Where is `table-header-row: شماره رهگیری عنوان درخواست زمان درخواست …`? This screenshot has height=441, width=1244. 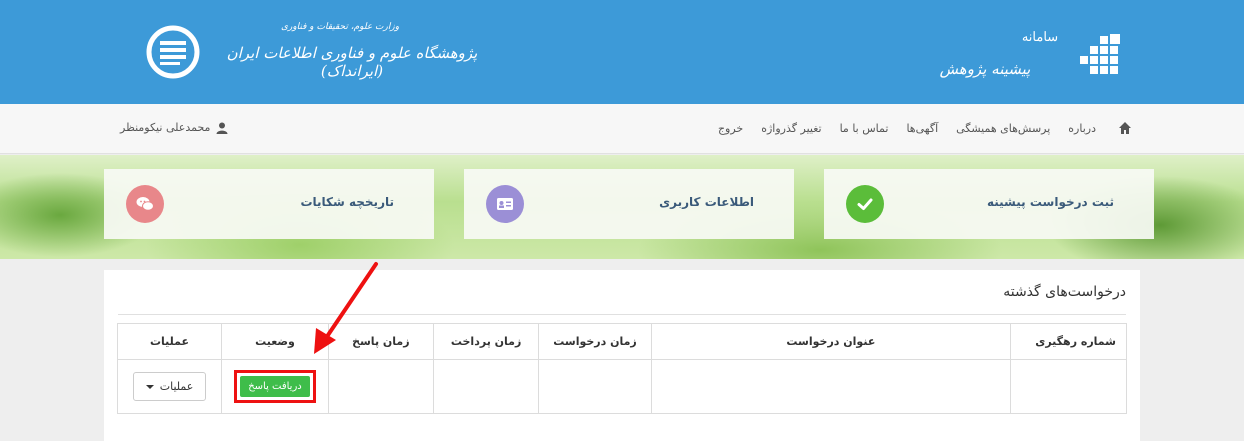 table-header-row: شماره رهگیری عنوان درخواست زمان درخواست … is located at coordinates (621, 341).